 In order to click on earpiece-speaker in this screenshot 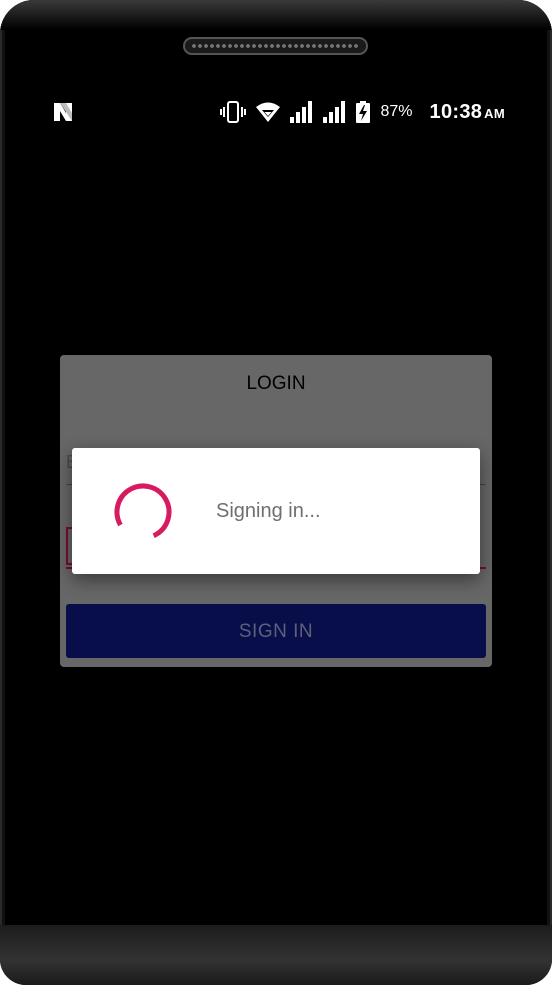, I will do `click(275, 46)`.